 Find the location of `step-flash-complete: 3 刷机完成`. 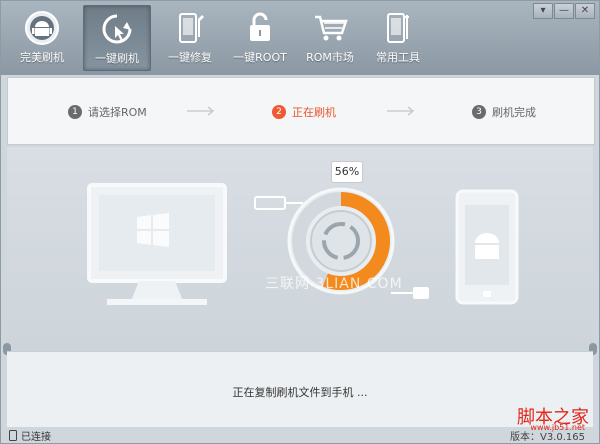

step-flash-complete: 3 刷机完成 is located at coordinates (504, 112).